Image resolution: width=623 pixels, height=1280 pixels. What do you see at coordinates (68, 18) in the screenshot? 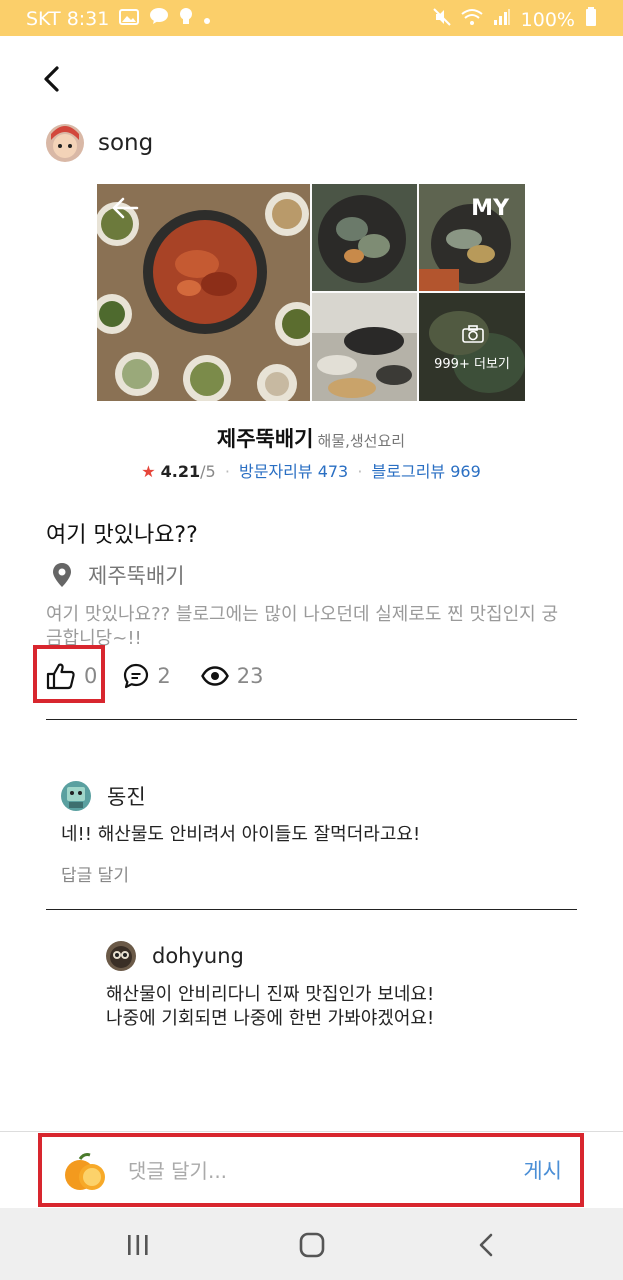
I see `carrier-time: SKT 8:31` at bounding box center [68, 18].